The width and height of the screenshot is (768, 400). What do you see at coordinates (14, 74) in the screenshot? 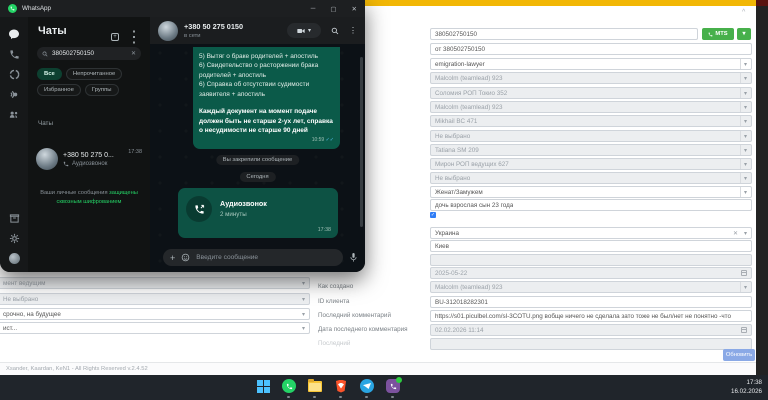
I see `status-tab-icon` at bounding box center [14, 74].